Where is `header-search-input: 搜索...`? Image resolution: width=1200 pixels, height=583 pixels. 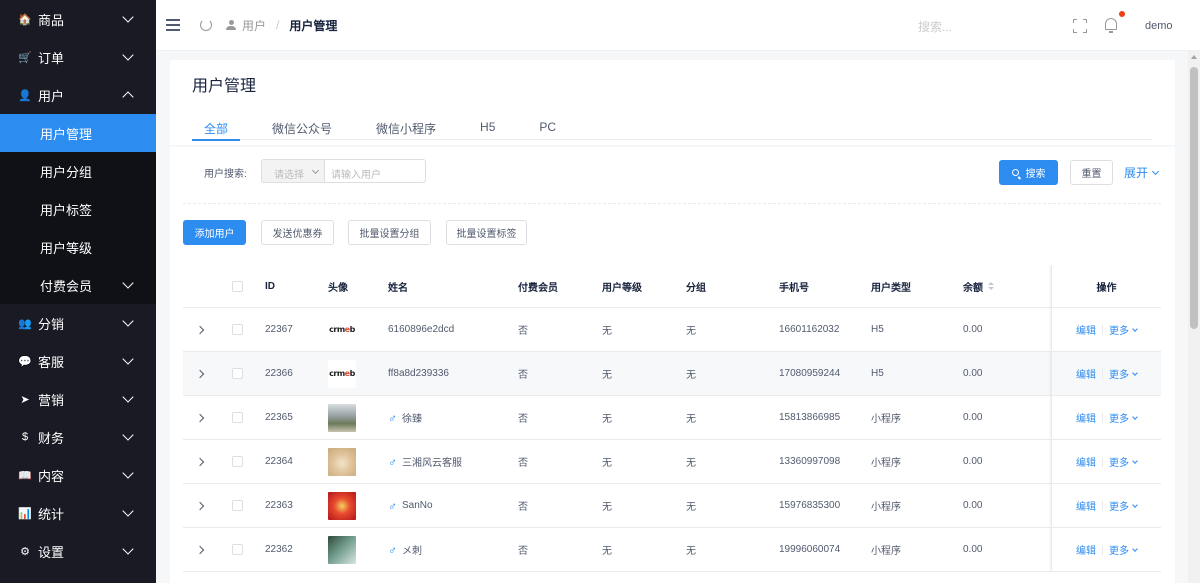
header-search-input: 搜索... is located at coordinates (935, 26).